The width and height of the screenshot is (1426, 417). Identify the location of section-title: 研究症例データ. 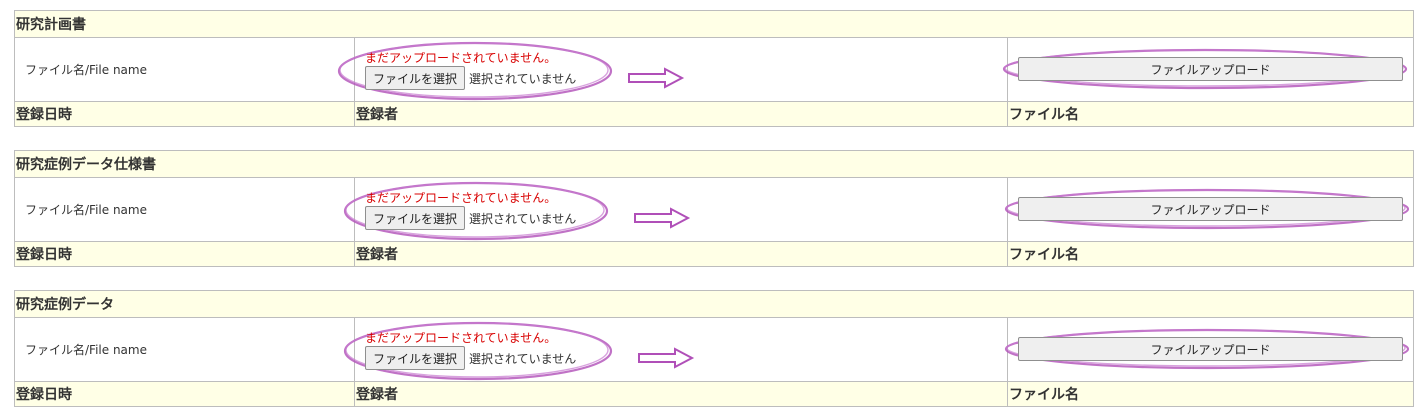
(714, 304).